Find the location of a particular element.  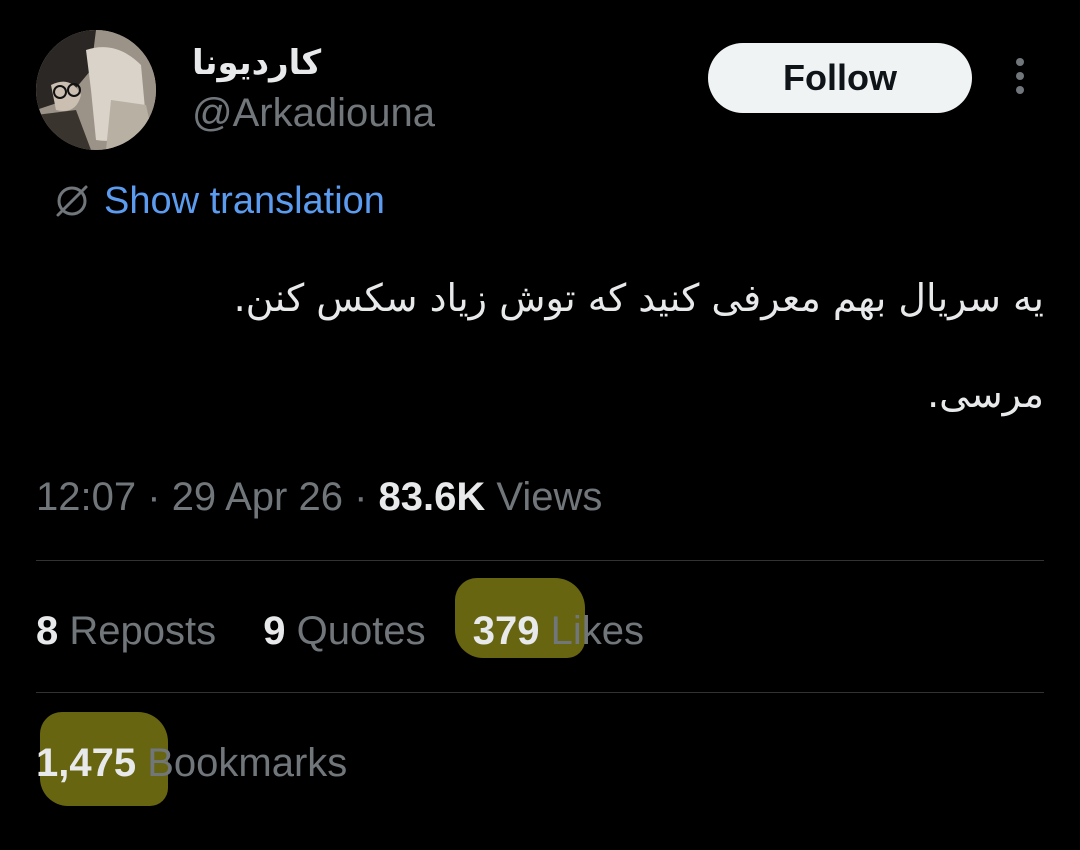

avatar is located at coordinates (96, 90).